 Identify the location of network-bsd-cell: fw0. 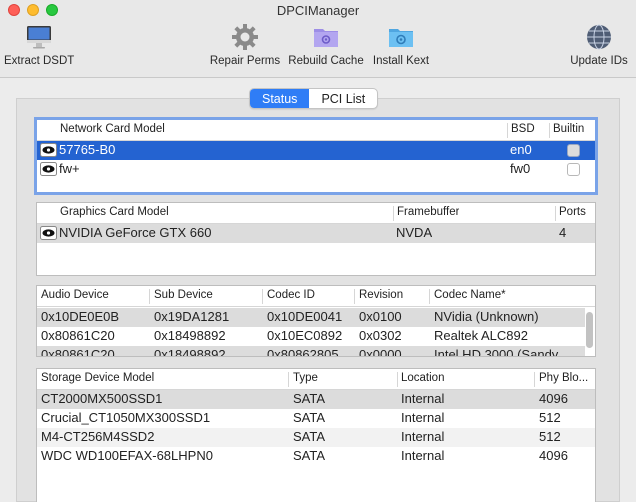
(520, 168).